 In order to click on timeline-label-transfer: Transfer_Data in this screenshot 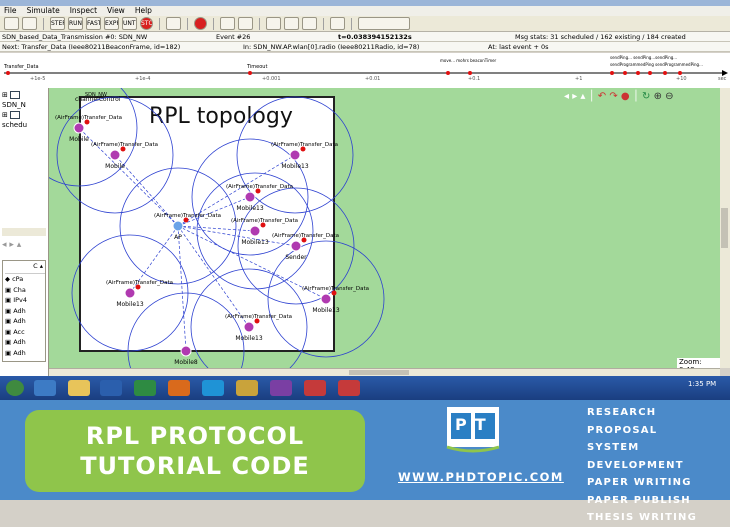, I will do `click(21, 67)`.